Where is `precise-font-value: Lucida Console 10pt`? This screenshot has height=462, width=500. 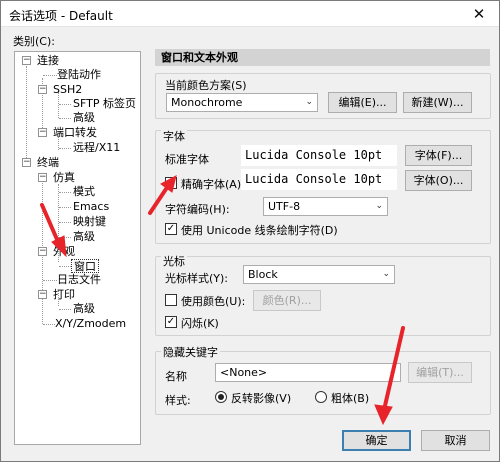
precise-font-value: Lucida Console 10pt is located at coordinates (319, 179).